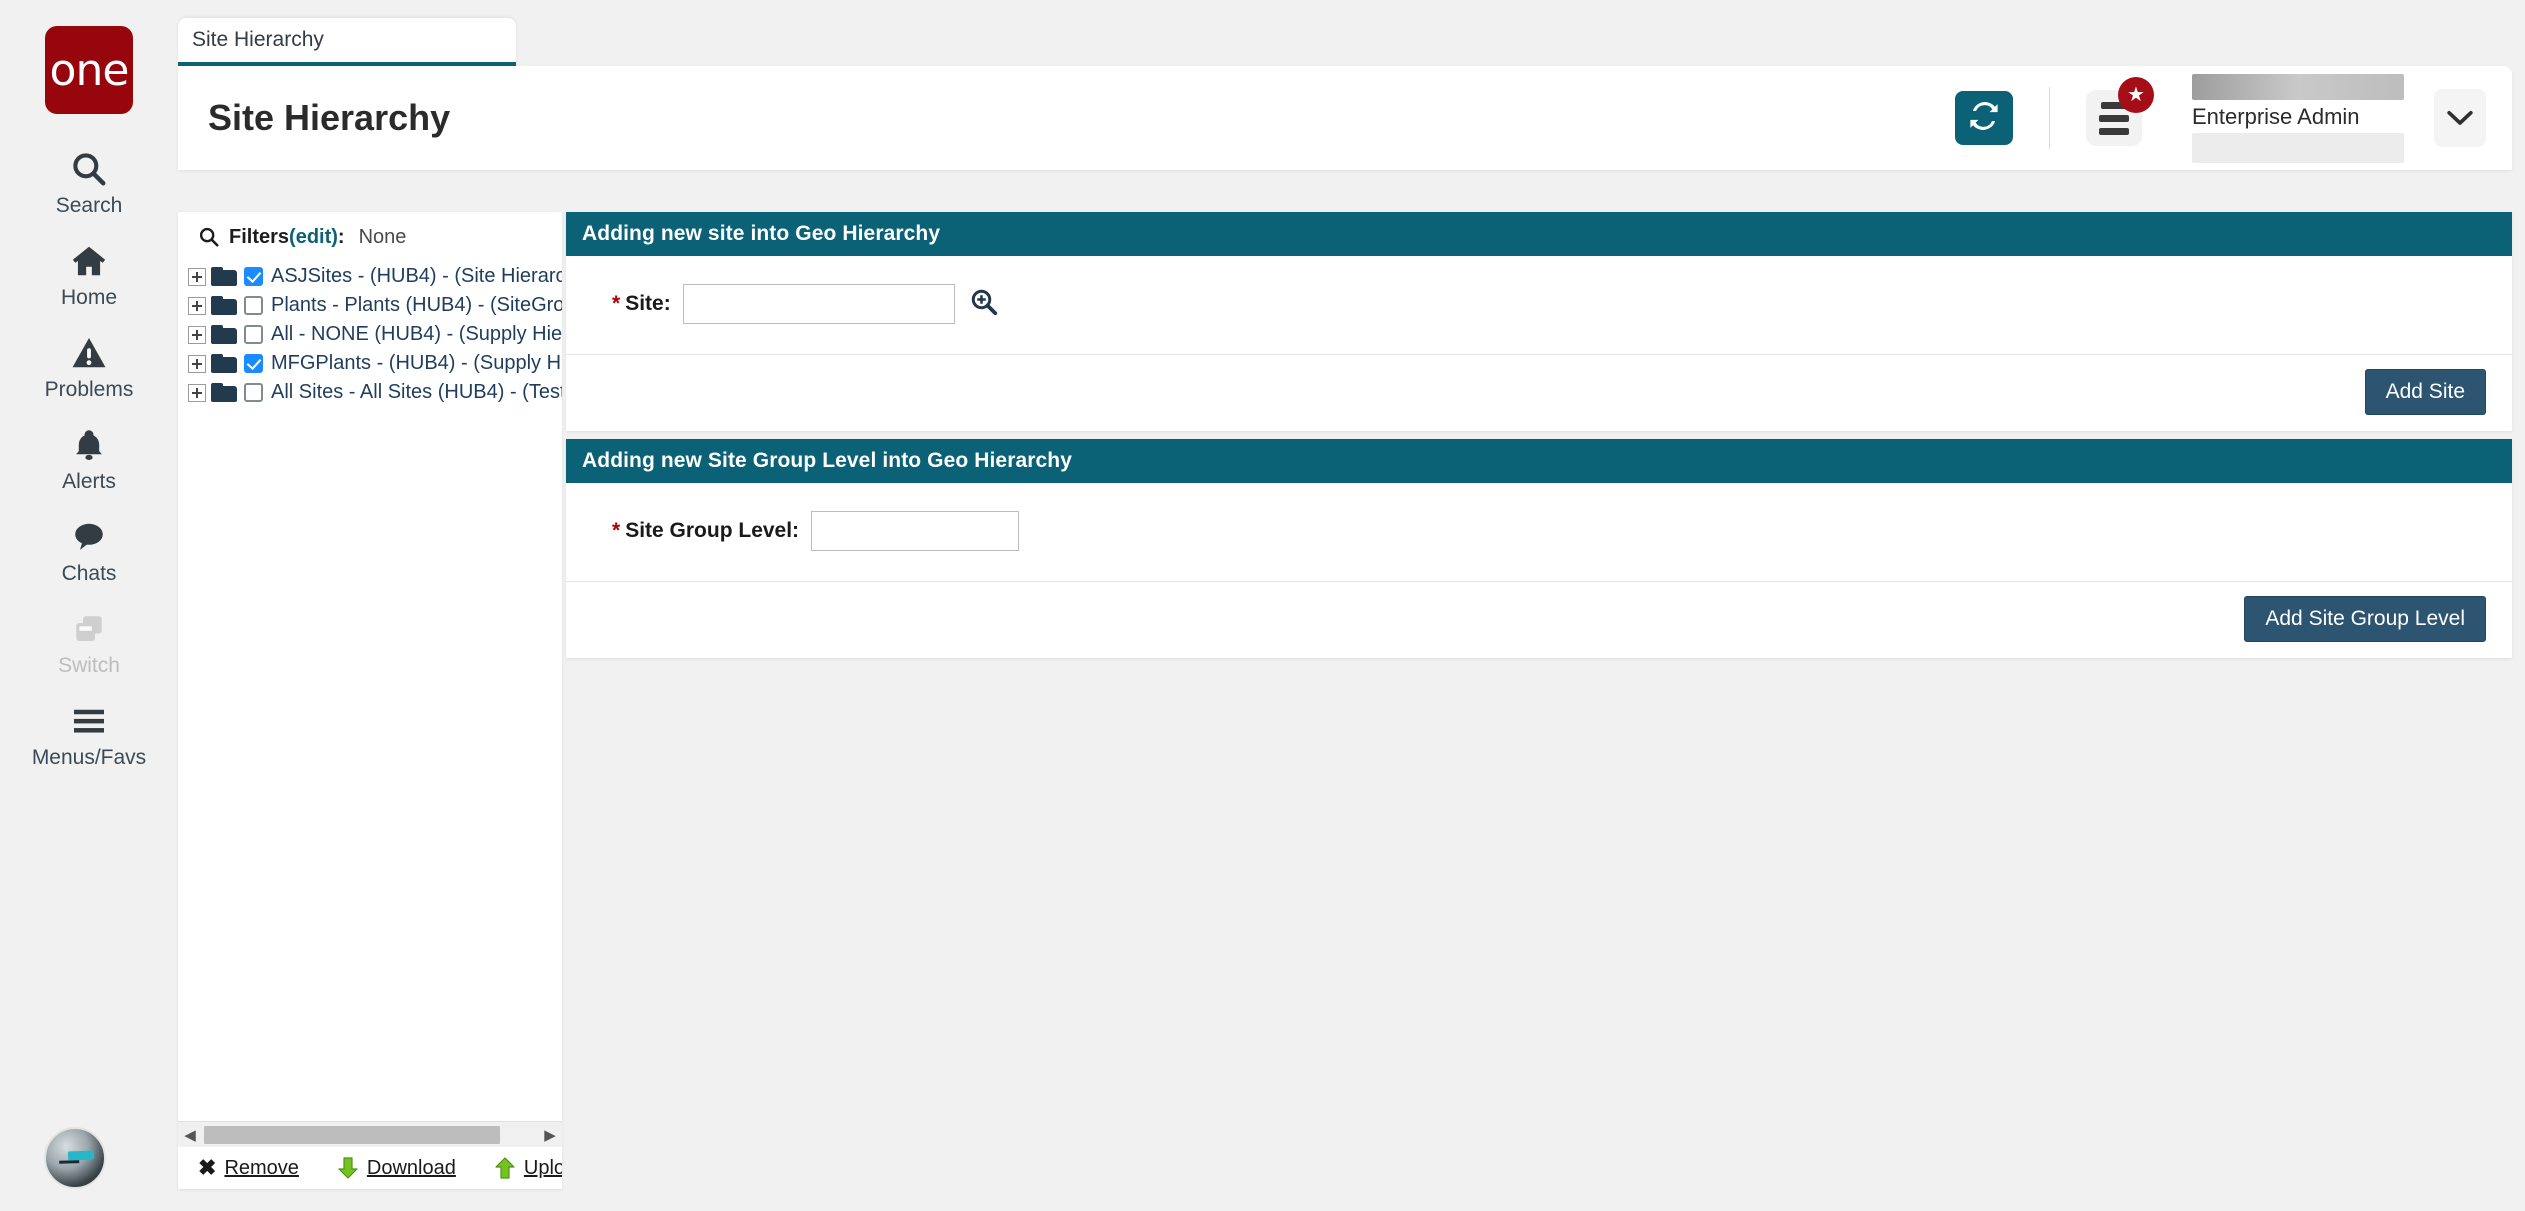 The width and height of the screenshot is (2525, 1211). Describe the element at coordinates (648, 303) in the screenshot. I see `site-label-text: Site:` at that location.